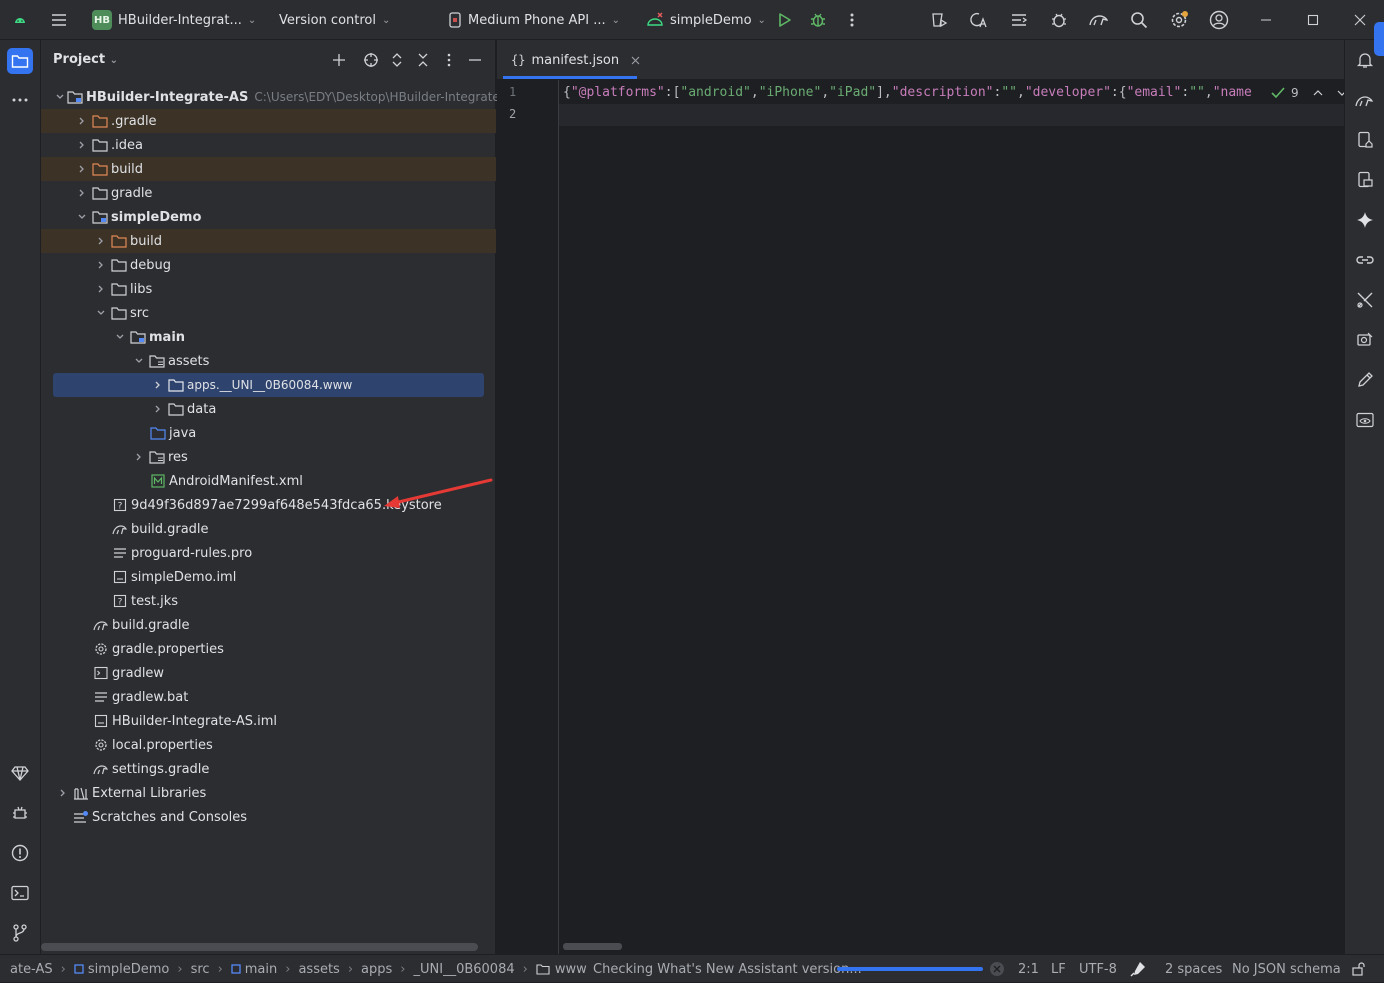 This screenshot has width=1384, height=983. I want to click on expand-all-icon, so click(397, 60).